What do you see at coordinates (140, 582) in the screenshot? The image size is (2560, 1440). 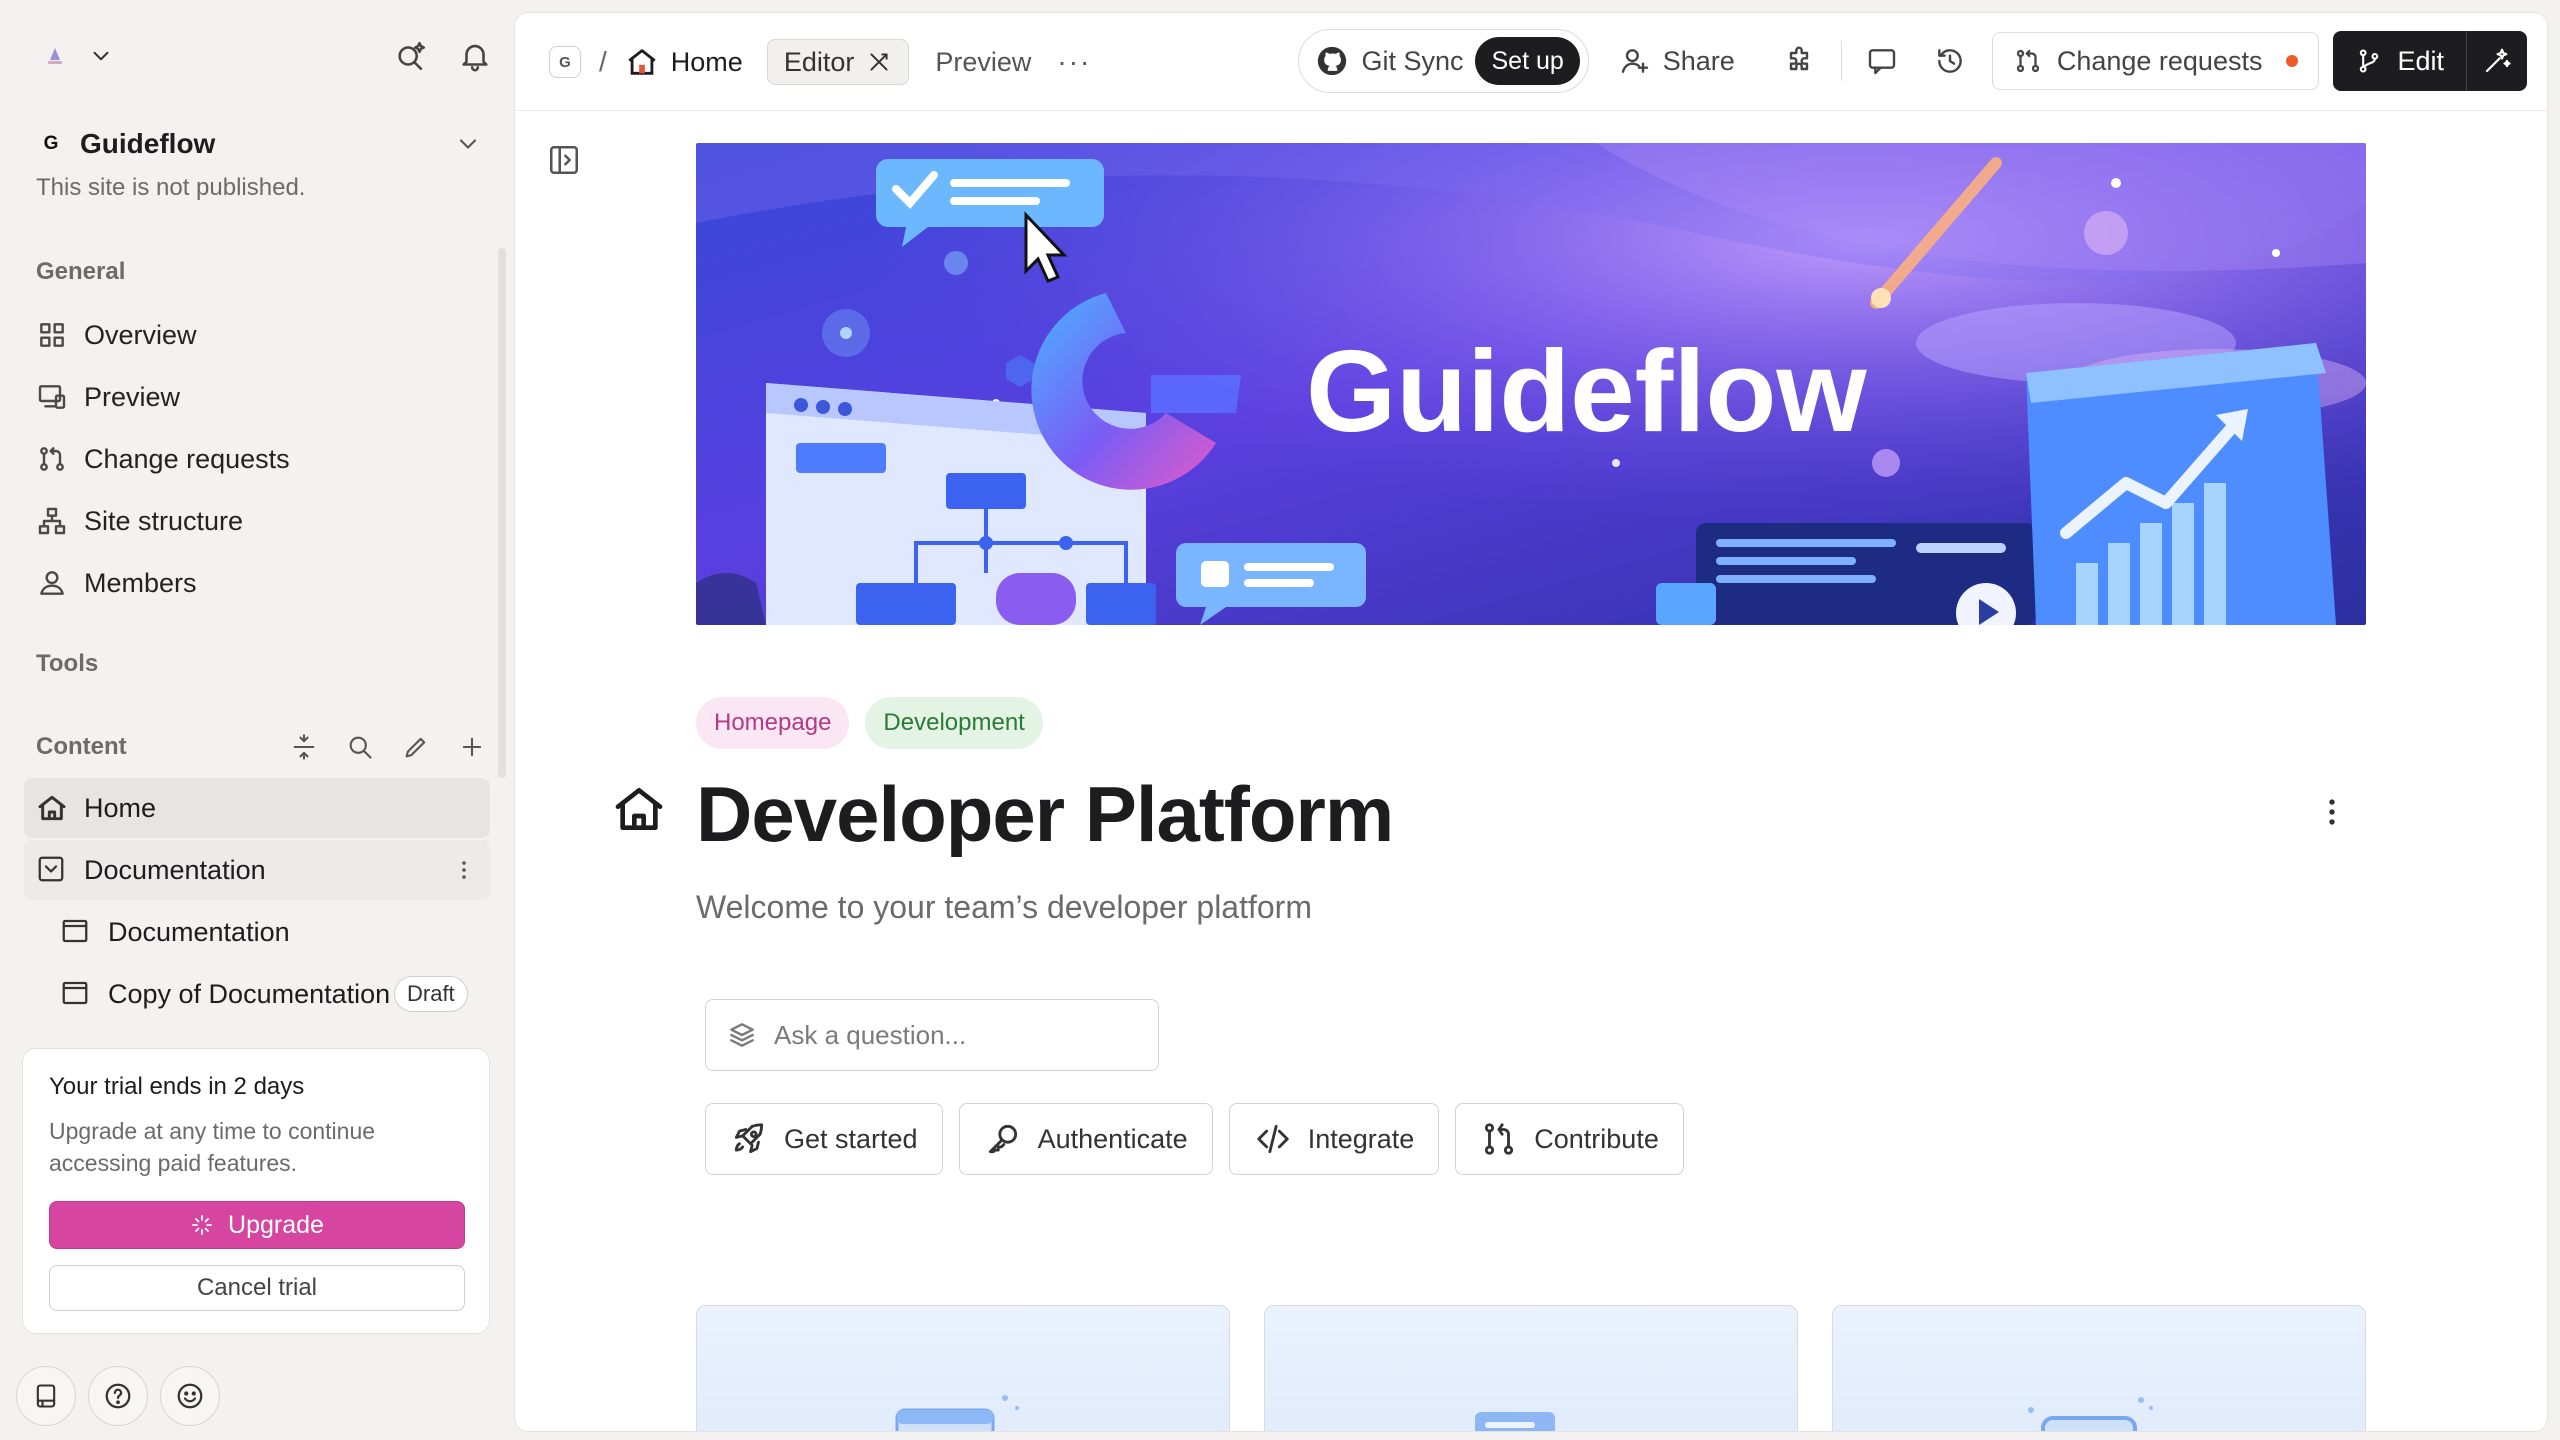 I see `sidebar-item-label: Members` at bounding box center [140, 582].